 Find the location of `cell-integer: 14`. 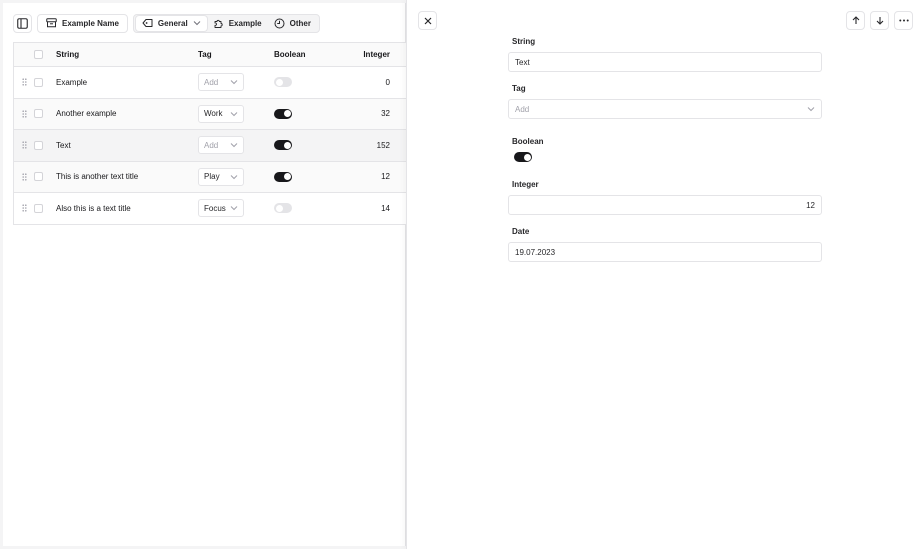

cell-integer: 14 is located at coordinates (385, 208).